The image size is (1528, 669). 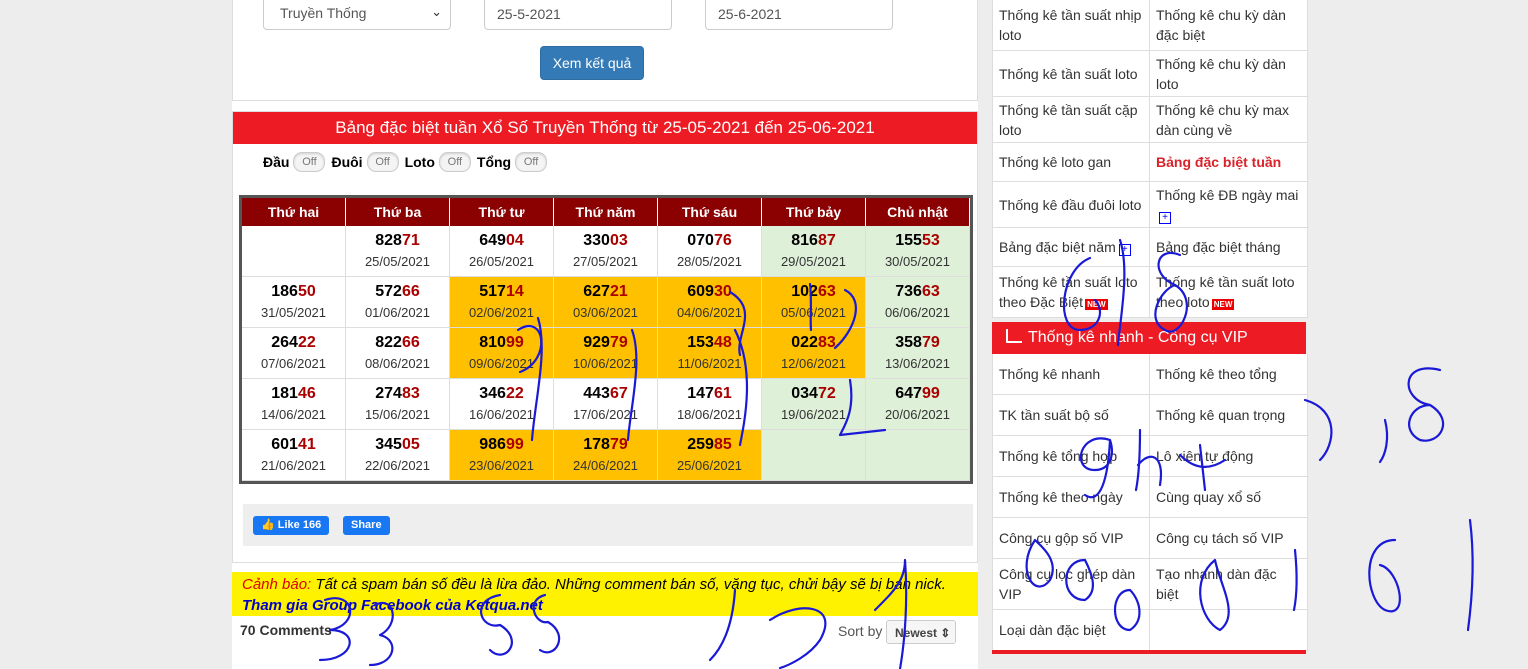 What do you see at coordinates (1071, 162) in the screenshot?
I see `sidebar-link: Thống kê loto gan` at bounding box center [1071, 162].